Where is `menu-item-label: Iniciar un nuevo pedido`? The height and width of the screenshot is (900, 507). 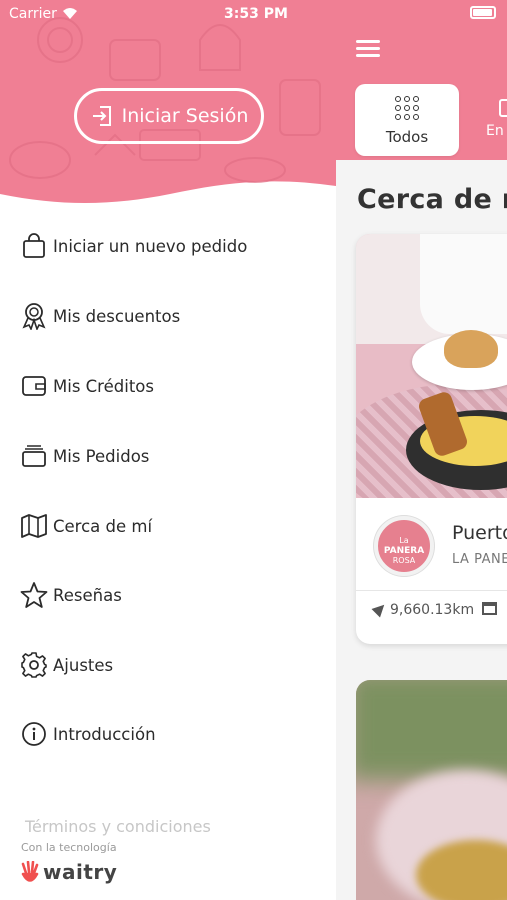 menu-item-label: Iniciar un nuevo pedido is located at coordinates (150, 246).